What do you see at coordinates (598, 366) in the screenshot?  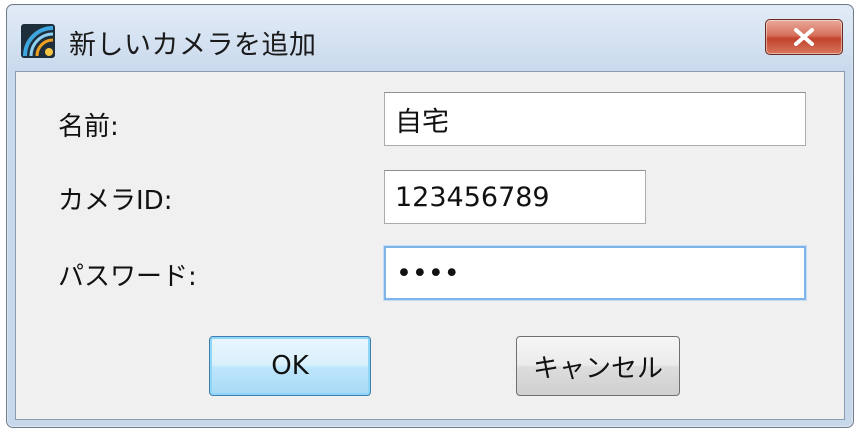 I see `cancel-button: キャンセル` at bounding box center [598, 366].